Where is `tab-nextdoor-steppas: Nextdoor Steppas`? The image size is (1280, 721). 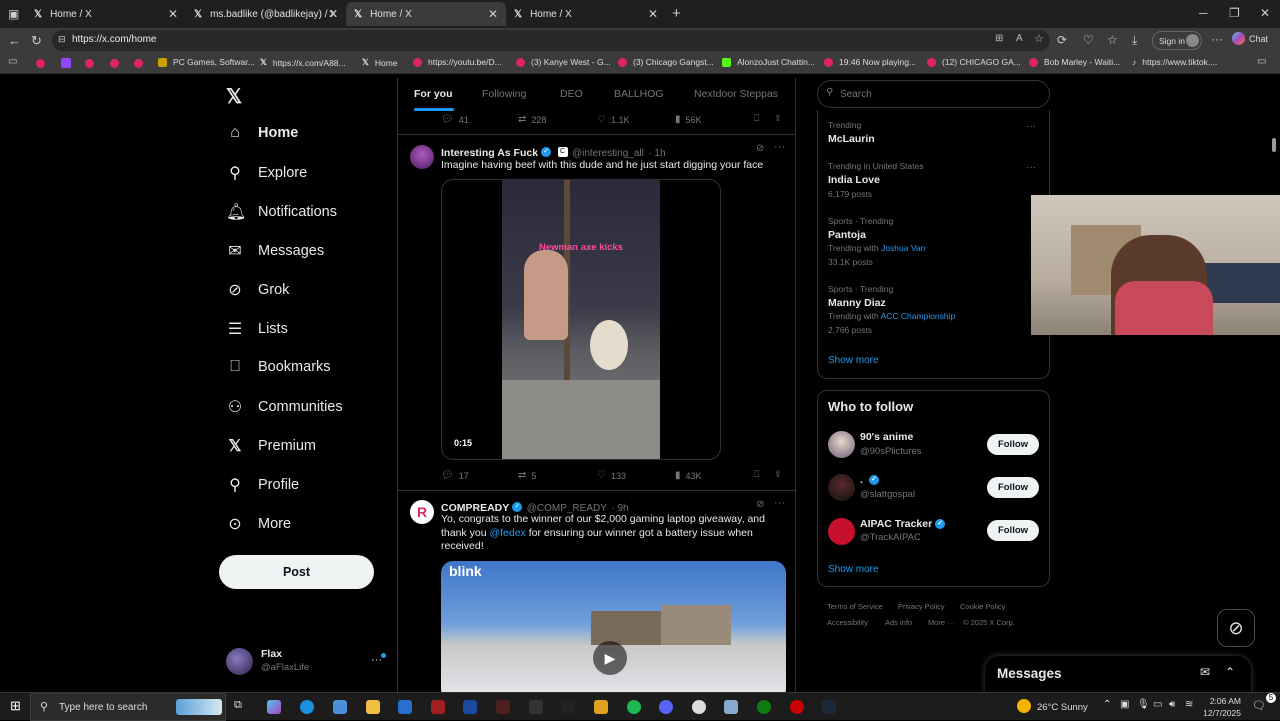 tab-nextdoor-steppas: Nextdoor Steppas is located at coordinates (736, 94).